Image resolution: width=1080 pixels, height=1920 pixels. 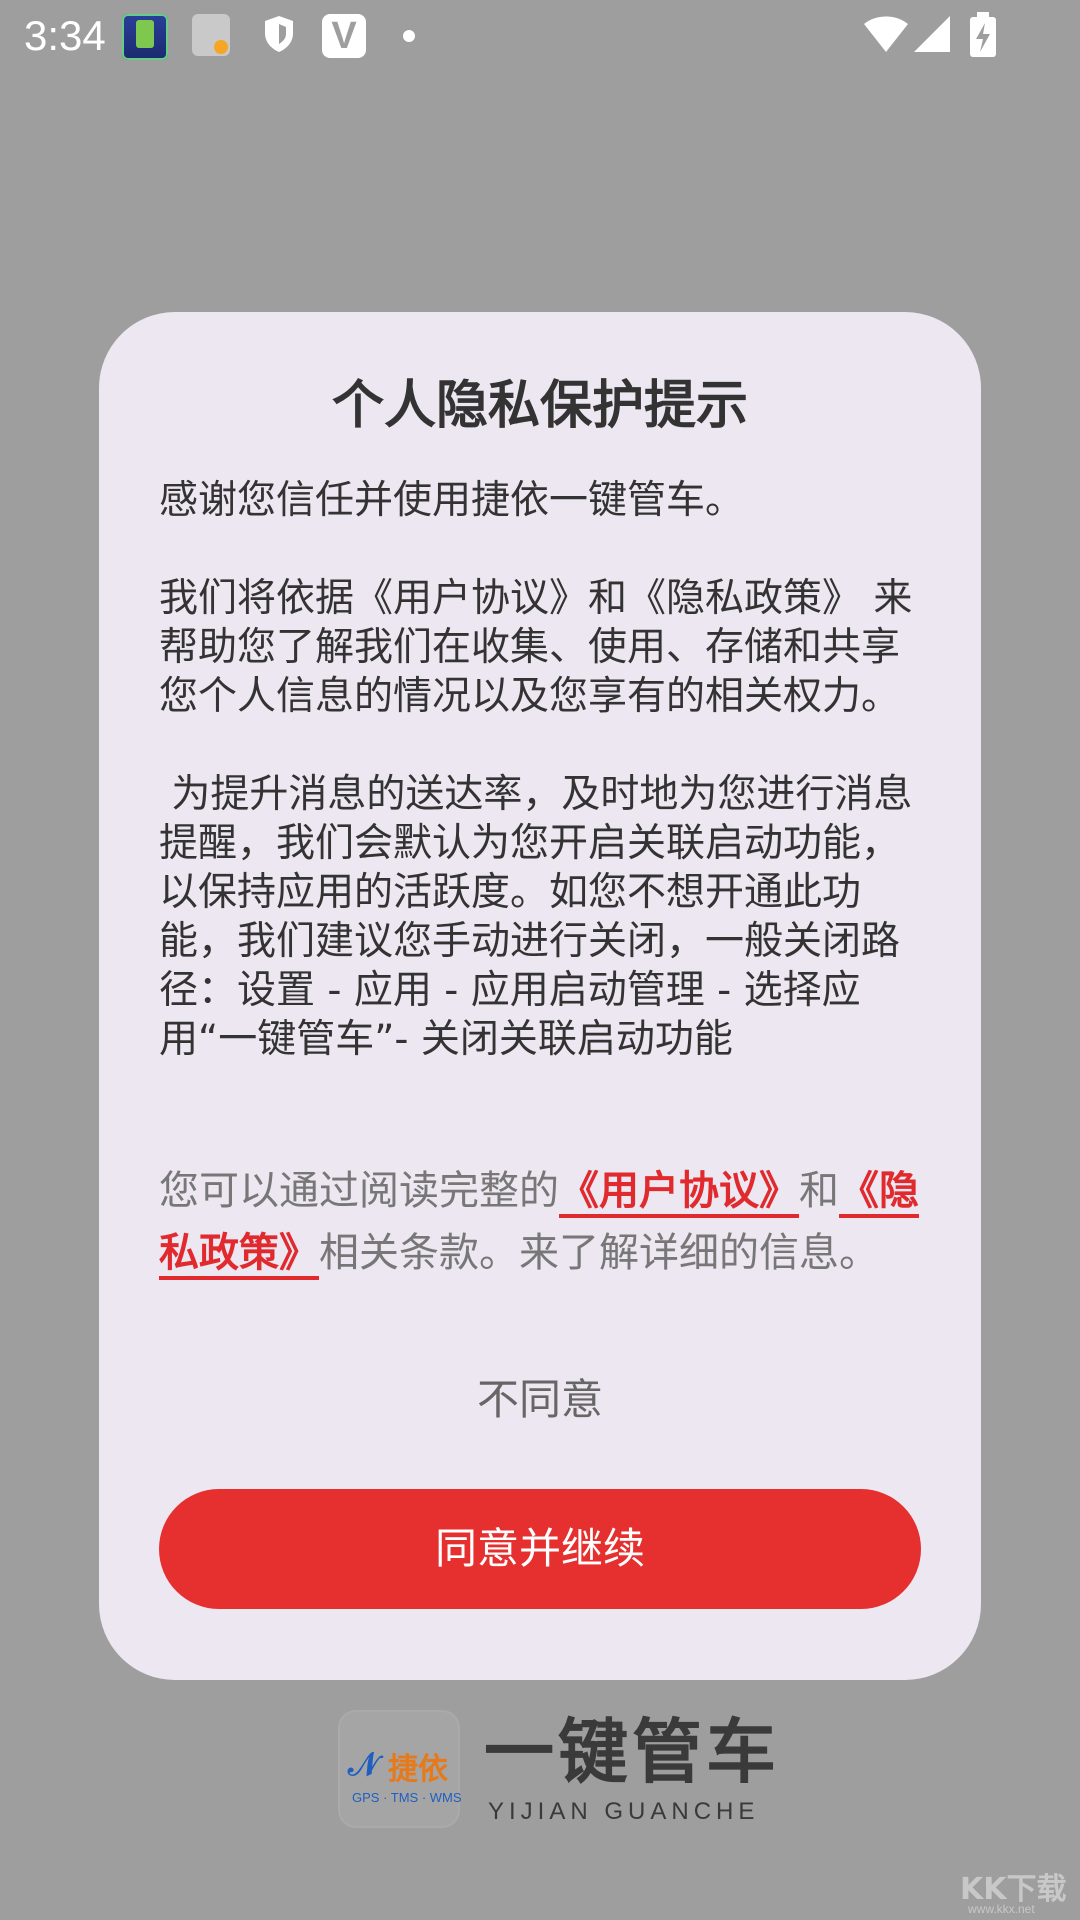 What do you see at coordinates (632, 1752) in the screenshot?
I see `app-name: 一键管车` at bounding box center [632, 1752].